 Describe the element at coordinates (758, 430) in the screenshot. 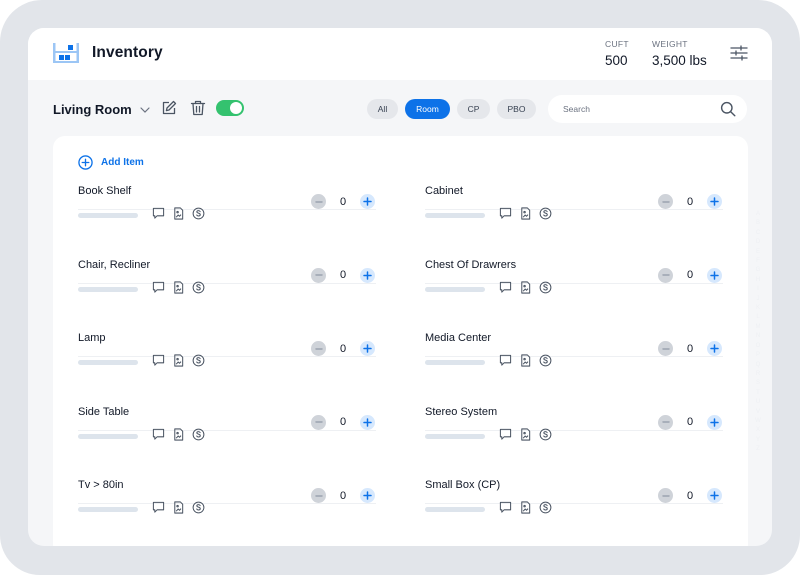

I see `alphabet-letter: X` at that location.